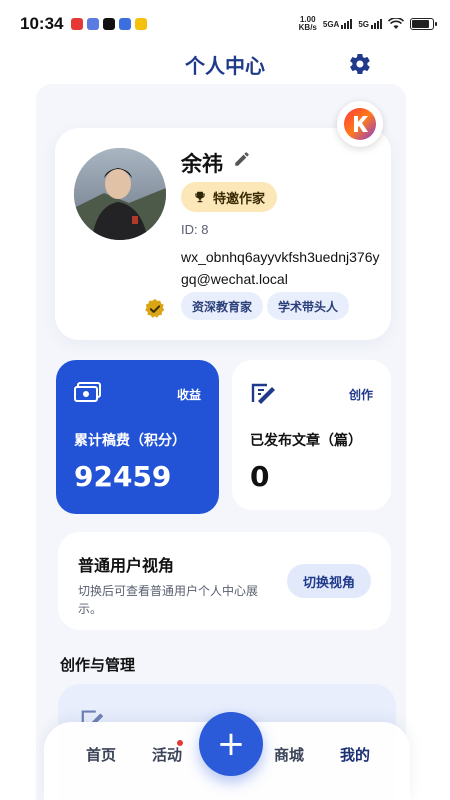 This screenshot has height=800, width=450. I want to click on role-badge-label: 特邀作家, so click(239, 199).